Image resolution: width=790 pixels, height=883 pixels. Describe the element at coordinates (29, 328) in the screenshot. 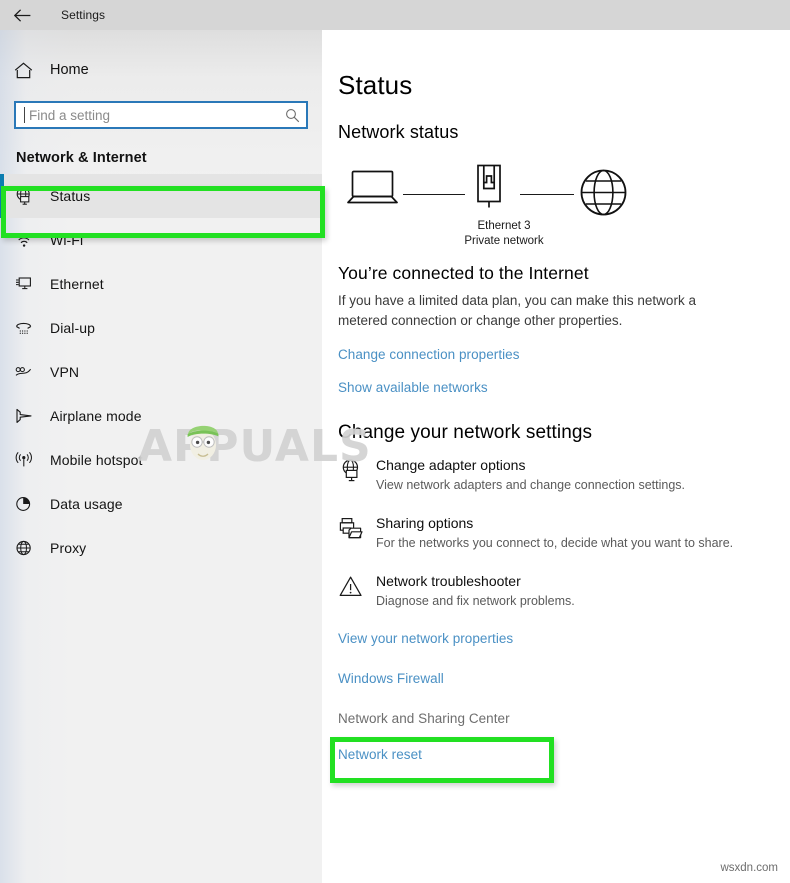

I see `dialup-phone-icon` at that location.